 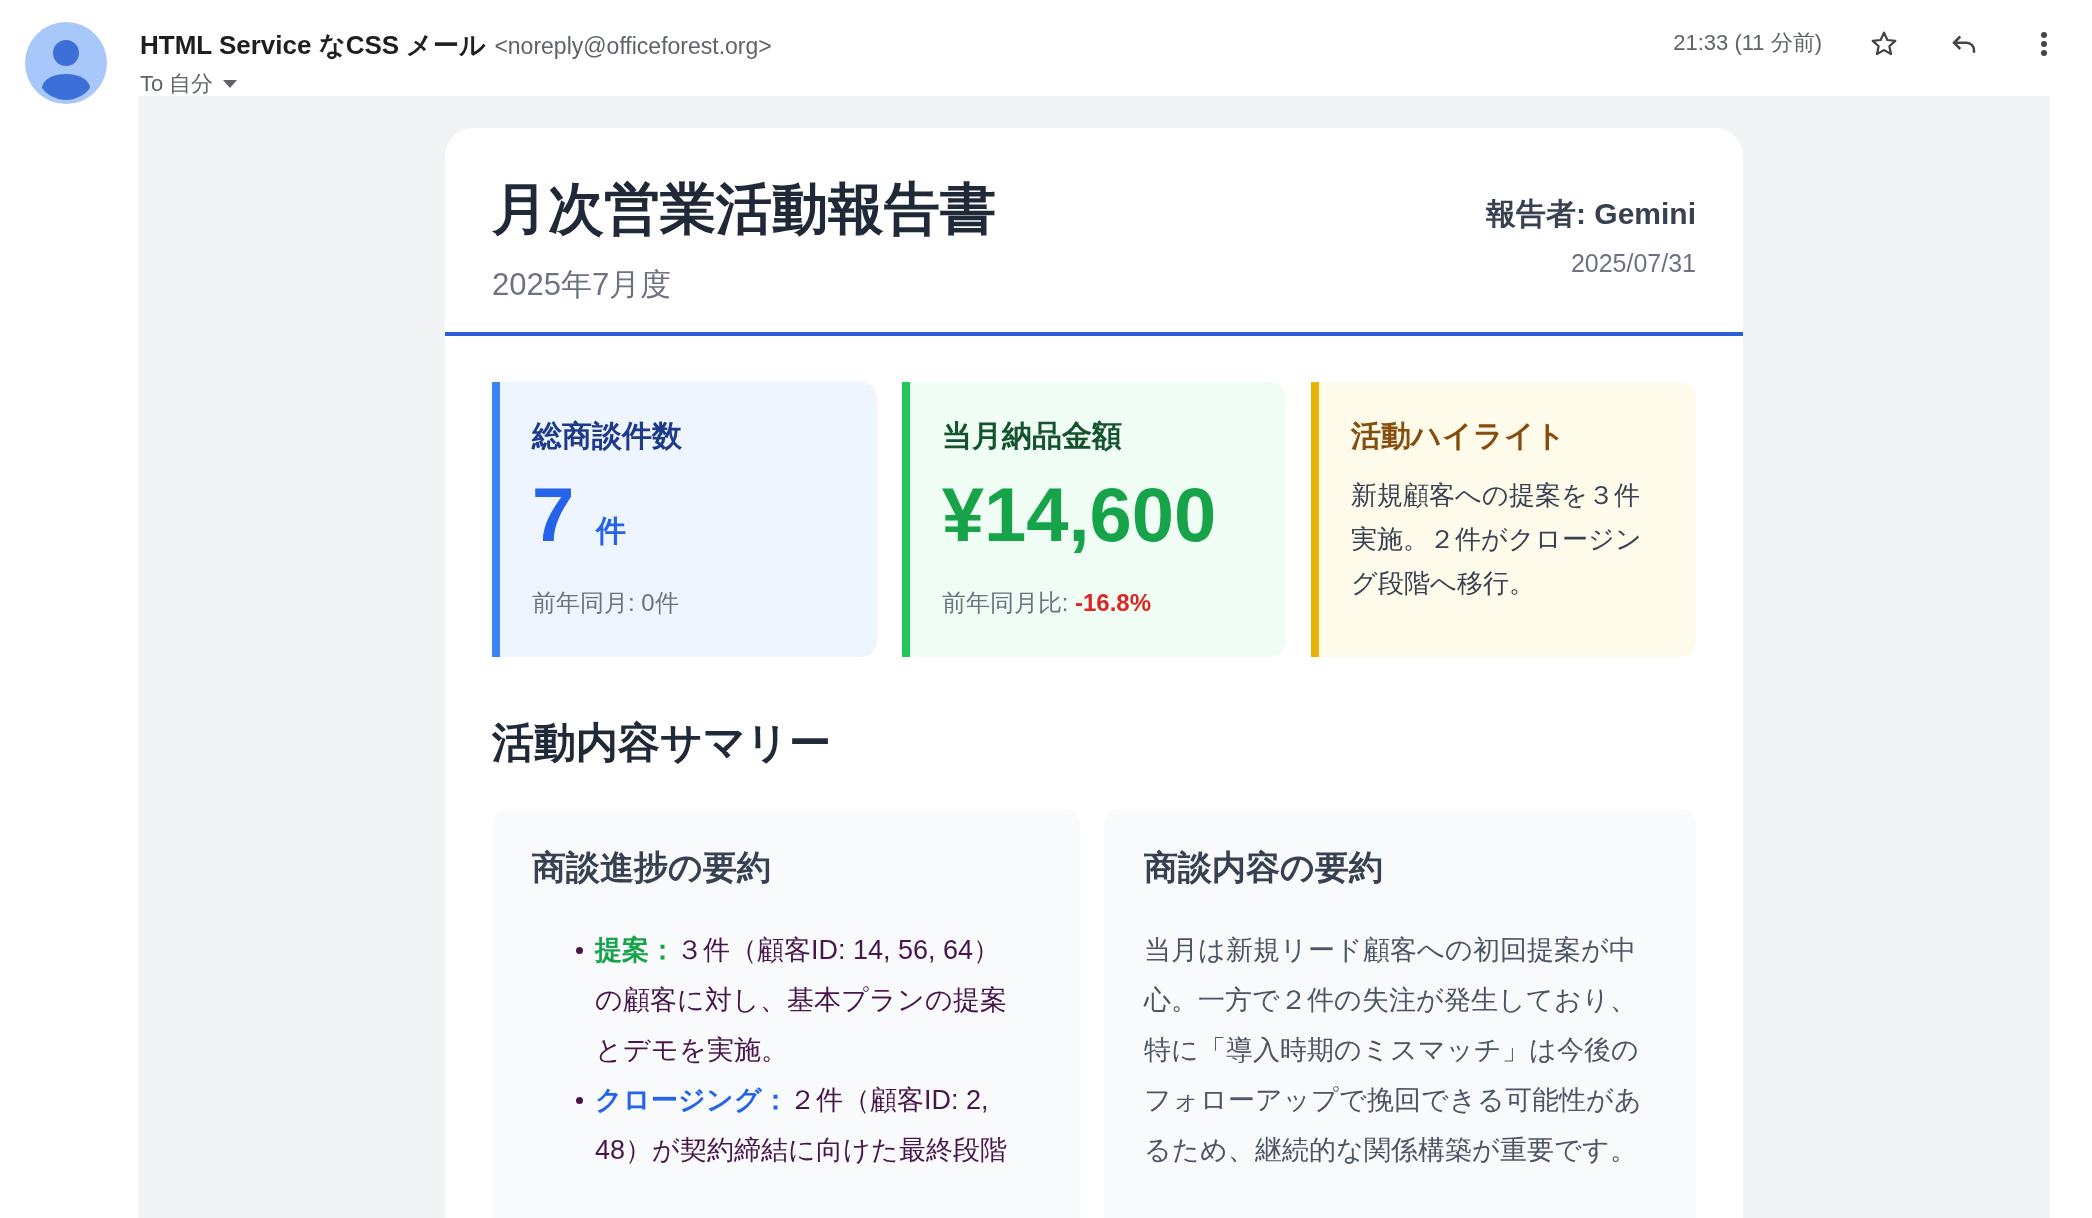 What do you see at coordinates (1591, 214) in the screenshot?
I see `reporter: 報告者: Gemini` at bounding box center [1591, 214].